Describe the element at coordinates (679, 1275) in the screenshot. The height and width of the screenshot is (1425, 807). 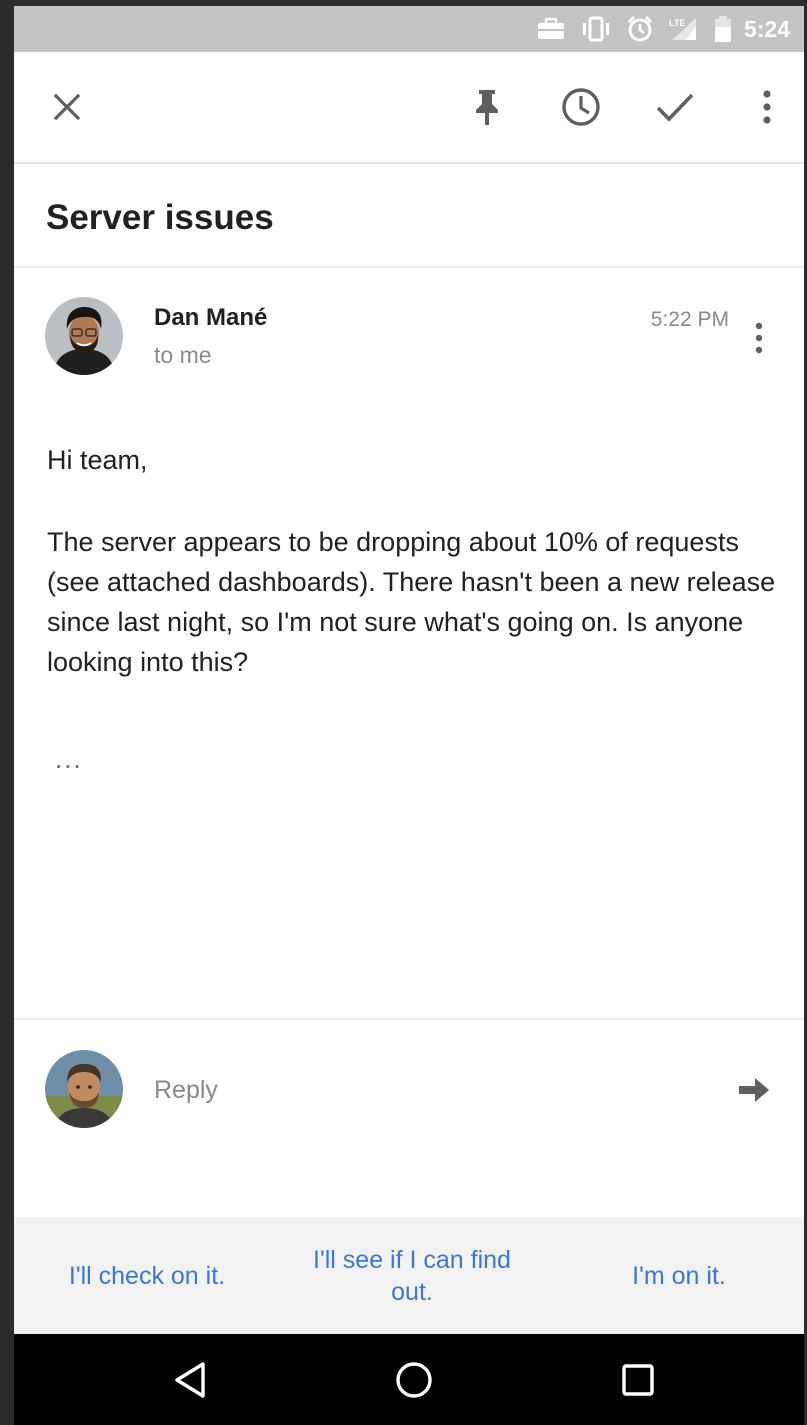
I see `smart-reply-chip: I'm on it.` at that location.